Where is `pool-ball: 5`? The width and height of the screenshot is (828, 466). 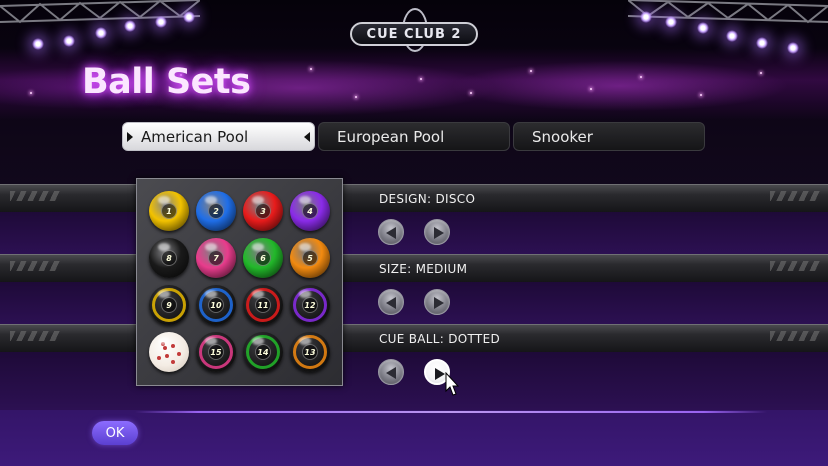
pool-ball: 5 is located at coordinates (310, 258).